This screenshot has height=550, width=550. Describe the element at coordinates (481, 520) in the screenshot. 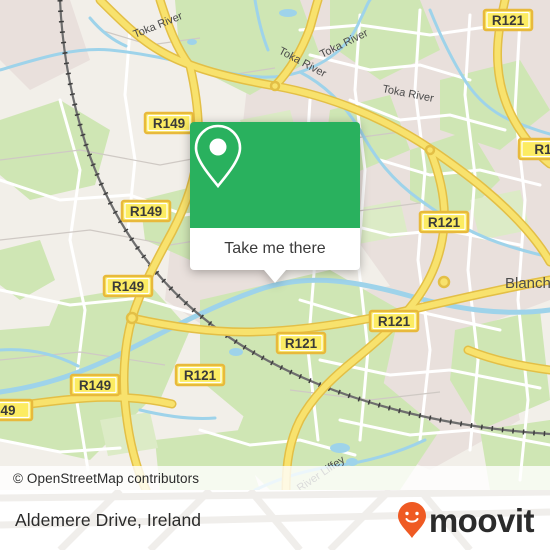

I see `moovit-wordmark: moovit` at that location.